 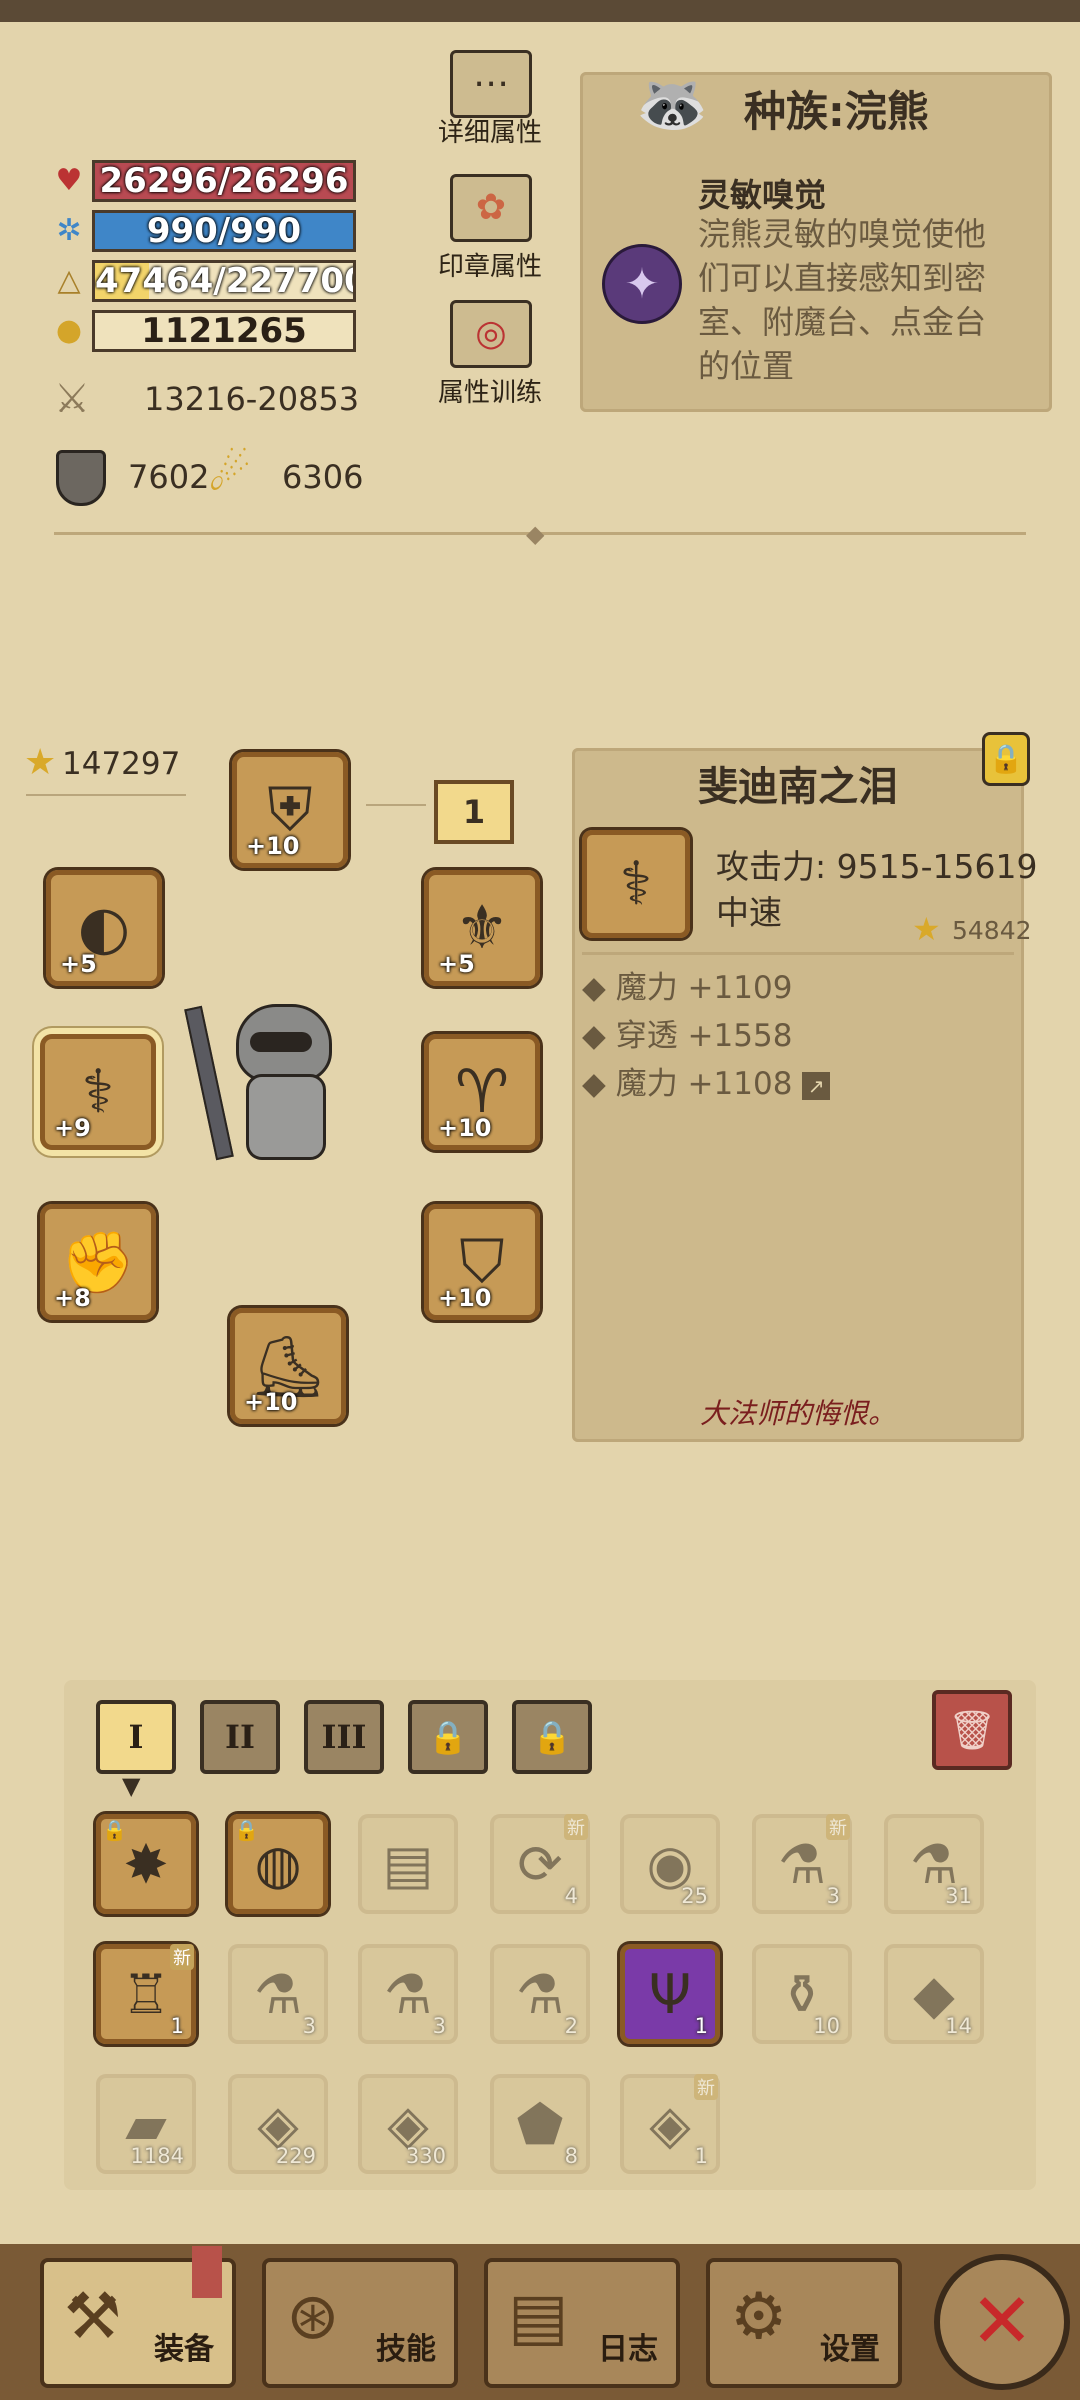 What do you see at coordinates (360, 2323) in the screenshot?
I see `nav-skills-button: ⊛ 技能` at bounding box center [360, 2323].